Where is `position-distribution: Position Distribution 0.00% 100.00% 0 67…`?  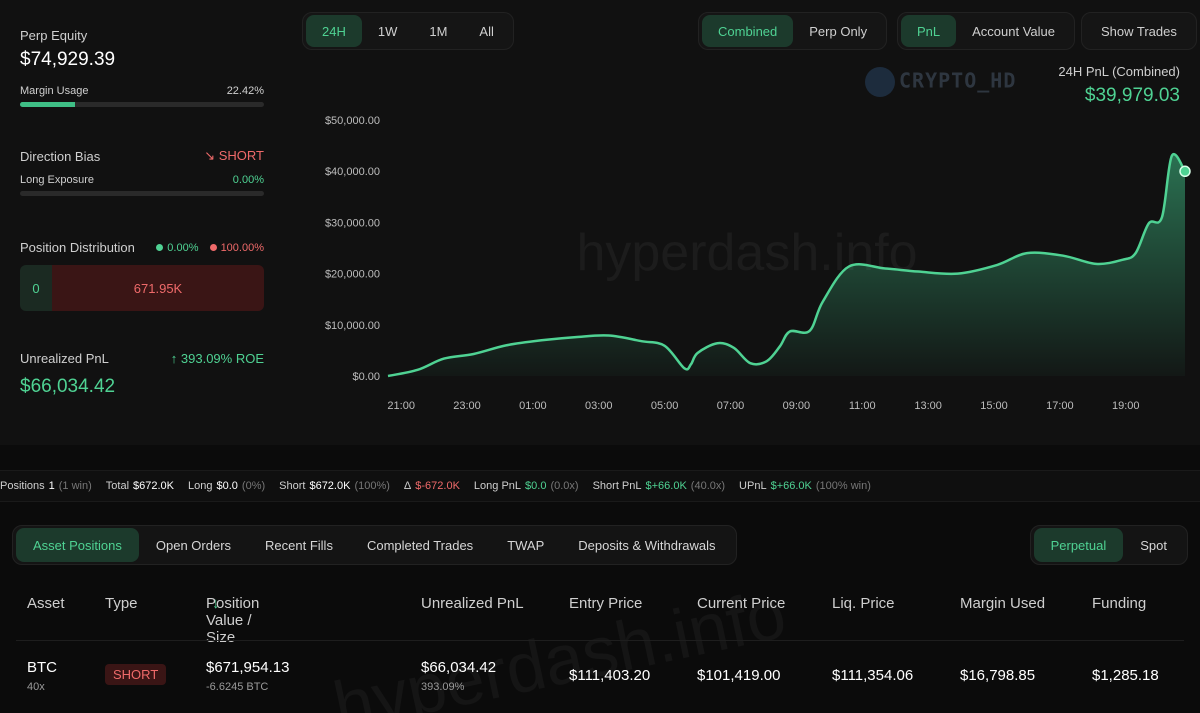 position-distribution: Position Distribution 0.00% 100.00% 0 67… is located at coordinates (142, 275).